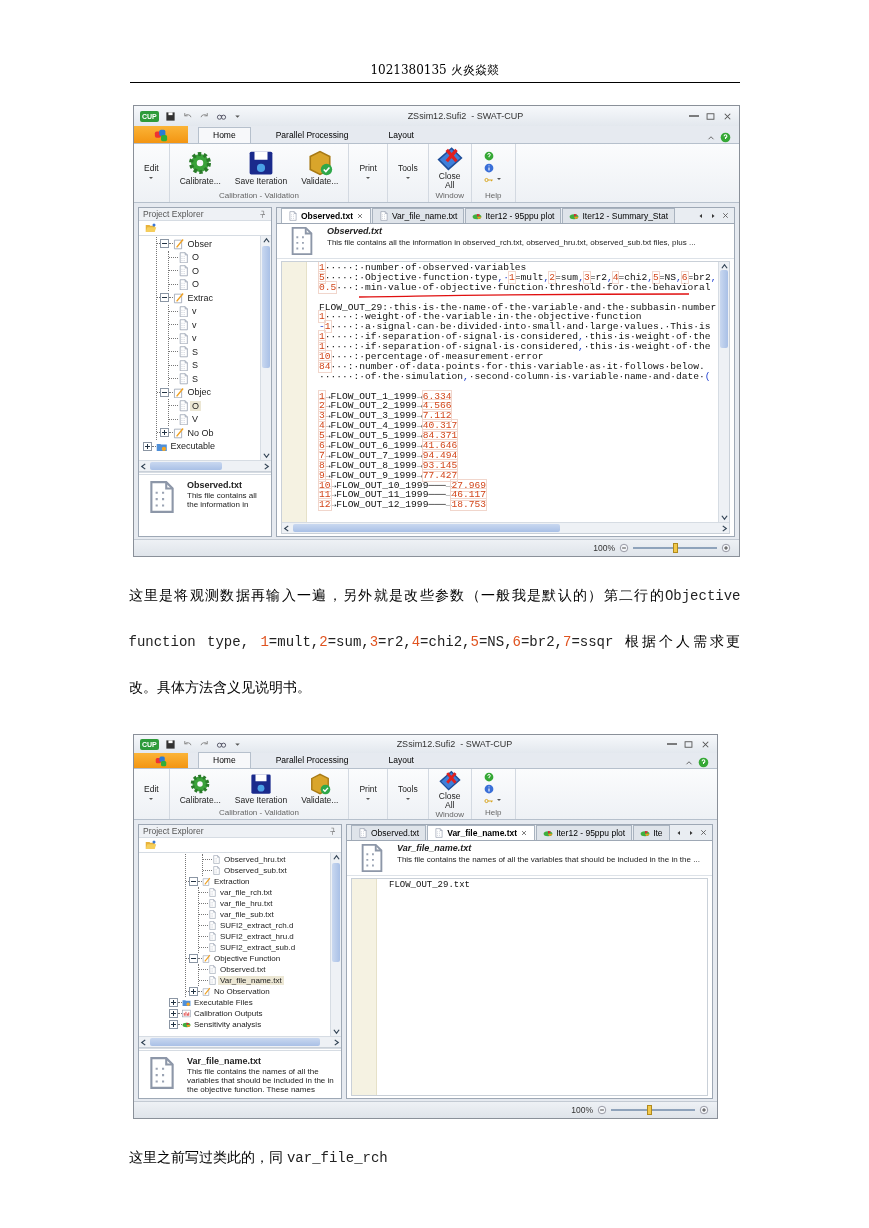 The height and width of the screenshot is (1228, 869). Describe the element at coordinates (243, 969) in the screenshot. I see `tree-item: Observed.txt` at that location.